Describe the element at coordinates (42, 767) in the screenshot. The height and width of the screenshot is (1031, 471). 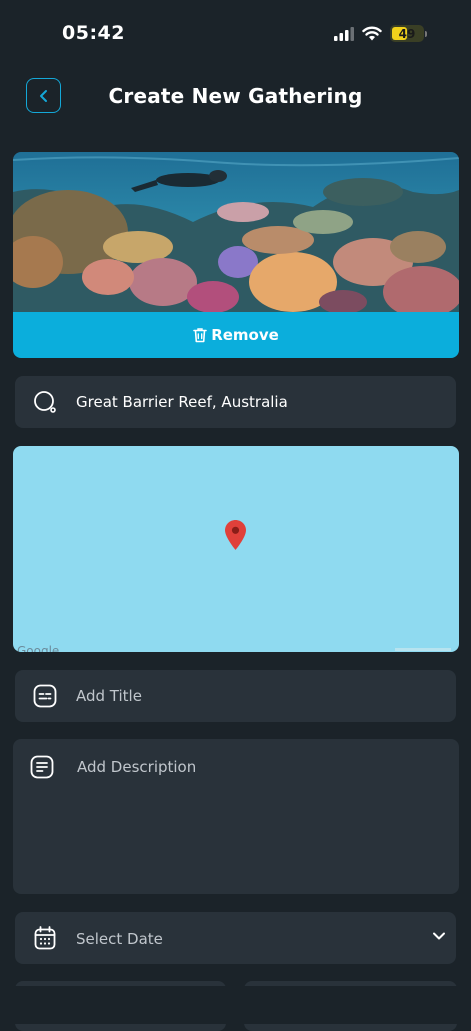
I see `description-icon` at that location.